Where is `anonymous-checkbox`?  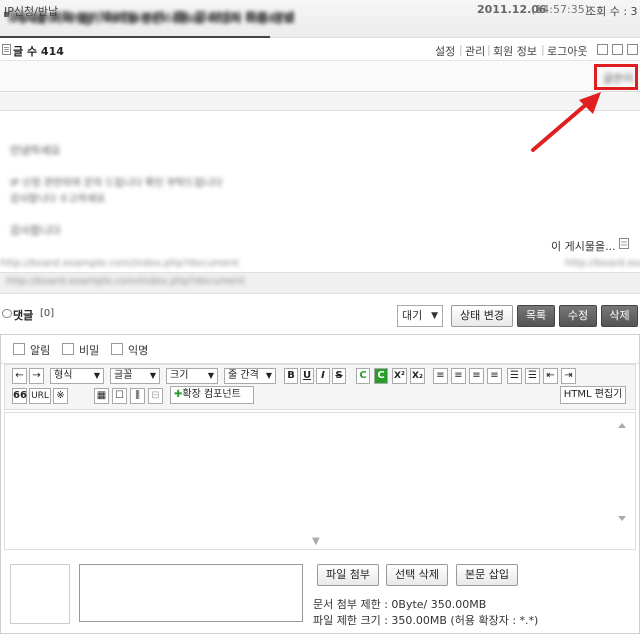
anonymous-checkbox is located at coordinates (117, 349).